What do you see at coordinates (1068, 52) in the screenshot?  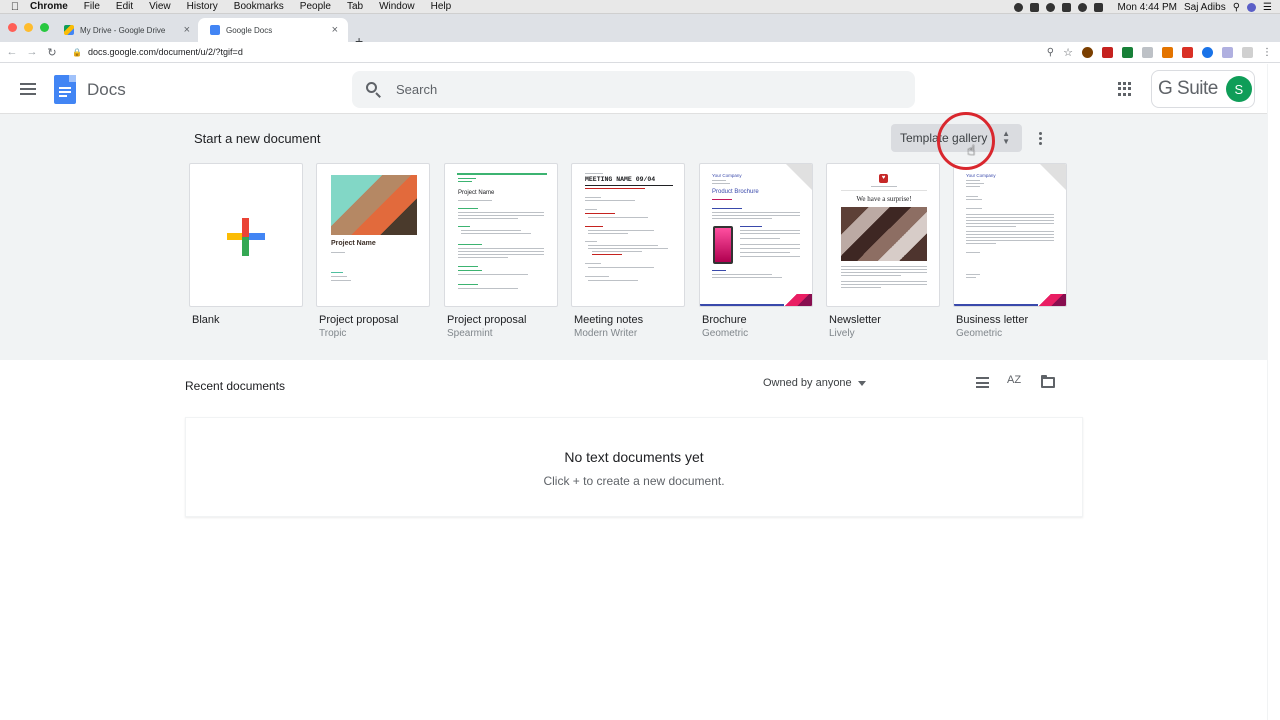 I see `bookmark-star-icon: ☆` at bounding box center [1068, 52].